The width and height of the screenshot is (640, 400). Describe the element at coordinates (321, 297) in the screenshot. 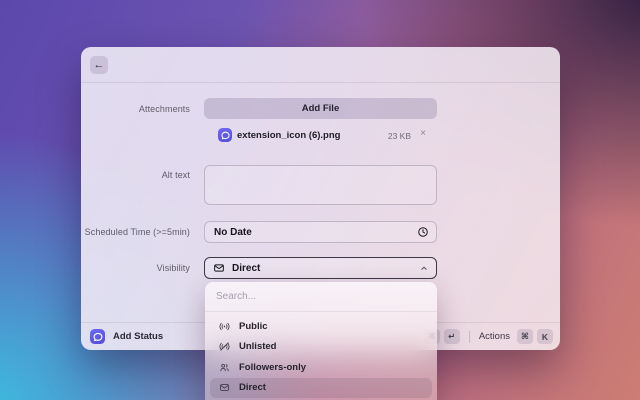

I see `search-input` at that location.